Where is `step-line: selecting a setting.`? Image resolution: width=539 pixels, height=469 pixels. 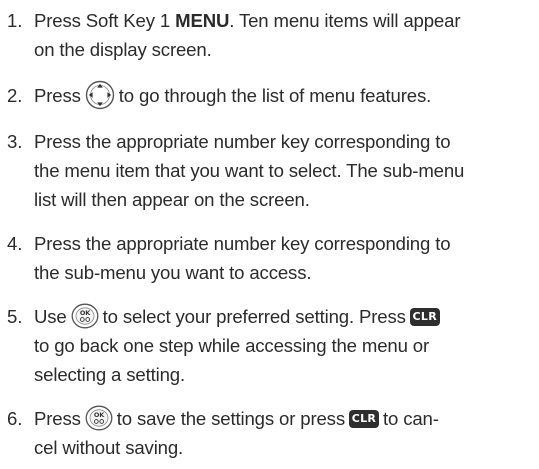
step-line: selecting a setting. is located at coordinates (110, 374).